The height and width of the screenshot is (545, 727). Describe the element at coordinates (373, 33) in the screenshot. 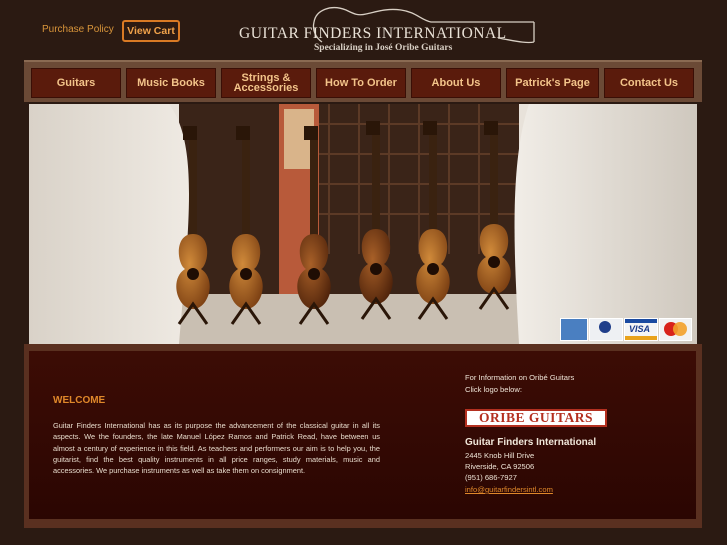

I see `site-title: GUITAR FINDERS INTERNATIONAL` at that location.